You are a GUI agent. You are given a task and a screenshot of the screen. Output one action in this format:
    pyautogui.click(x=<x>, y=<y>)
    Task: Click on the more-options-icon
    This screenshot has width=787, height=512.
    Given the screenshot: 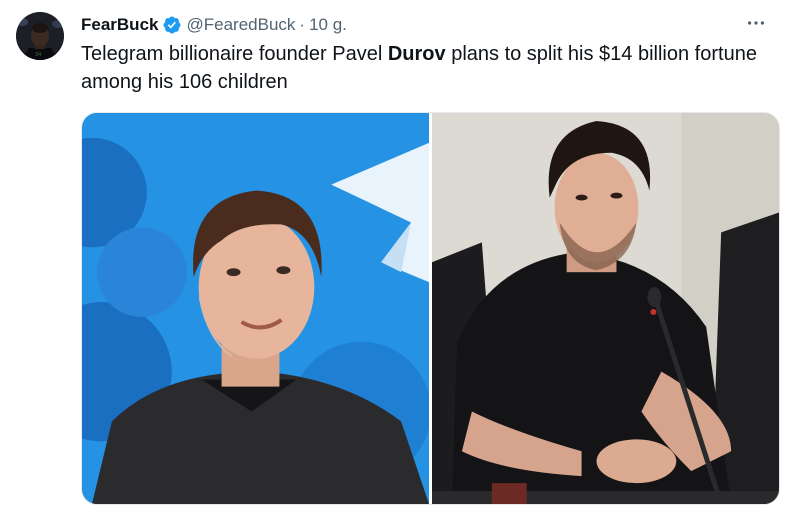 What is the action you would take?
    pyautogui.click(x=756, y=23)
    